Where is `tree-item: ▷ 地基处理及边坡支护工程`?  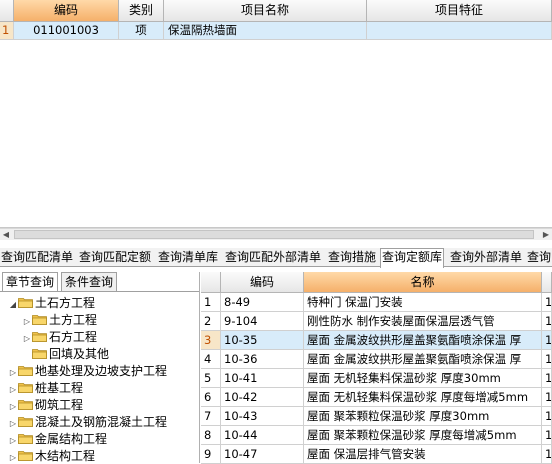
tree-item: ▷ 地基处理及边坡支护工程 is located at coordinates (87, 371).